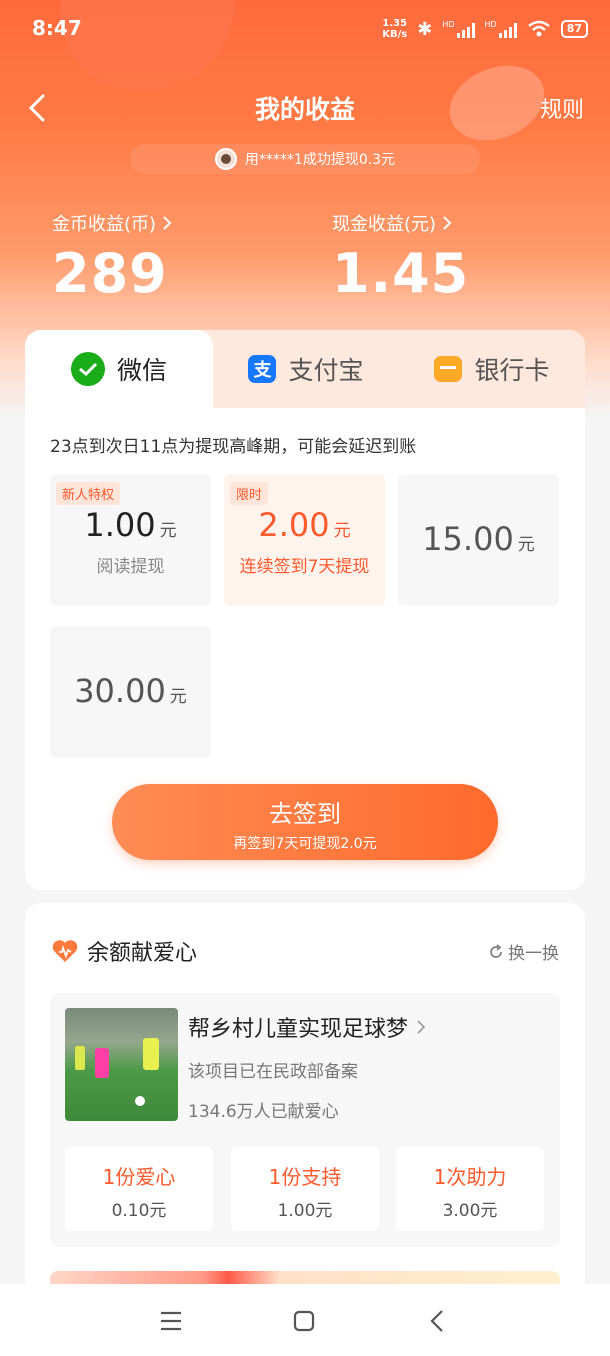 The width and height of the screenshot is (610, 1356). Describe the element at coordinates (249, 493) in the screenshot. I see `limited-badge: 限时` at that location.